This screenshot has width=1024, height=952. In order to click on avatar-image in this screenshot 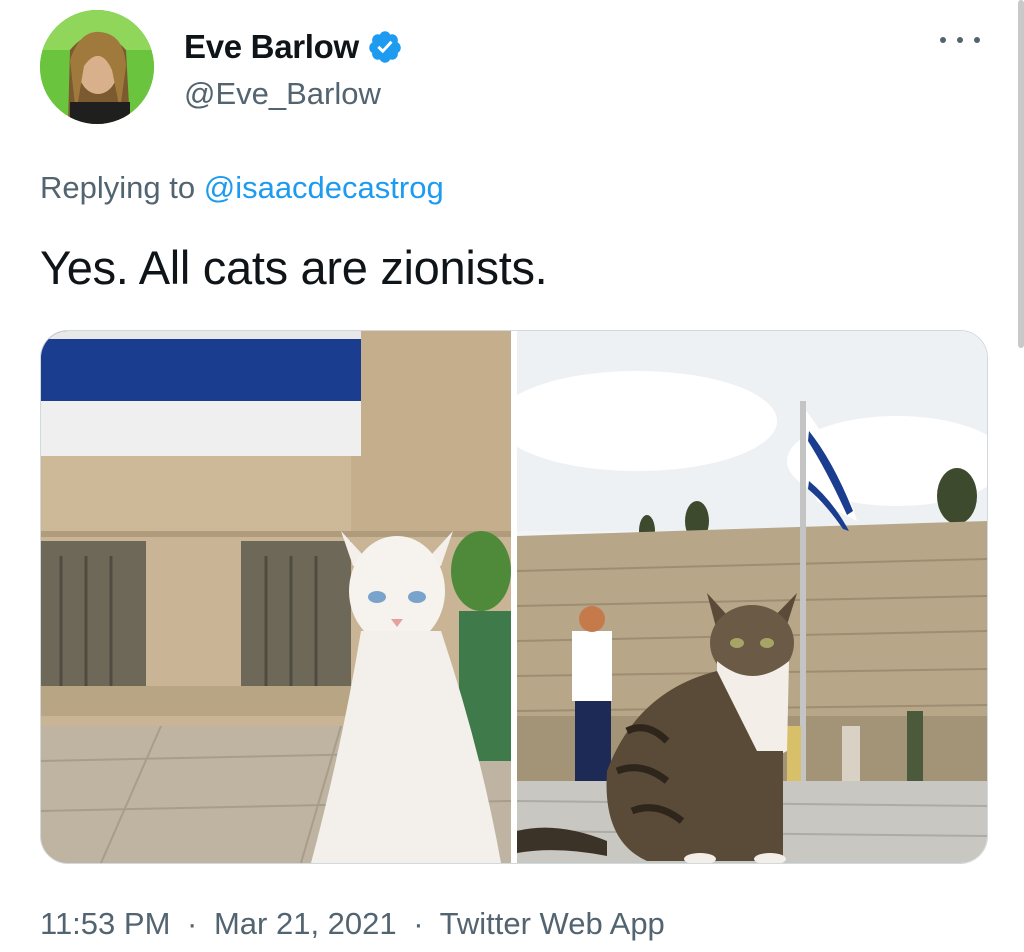, I will do `click(97, 67)`.